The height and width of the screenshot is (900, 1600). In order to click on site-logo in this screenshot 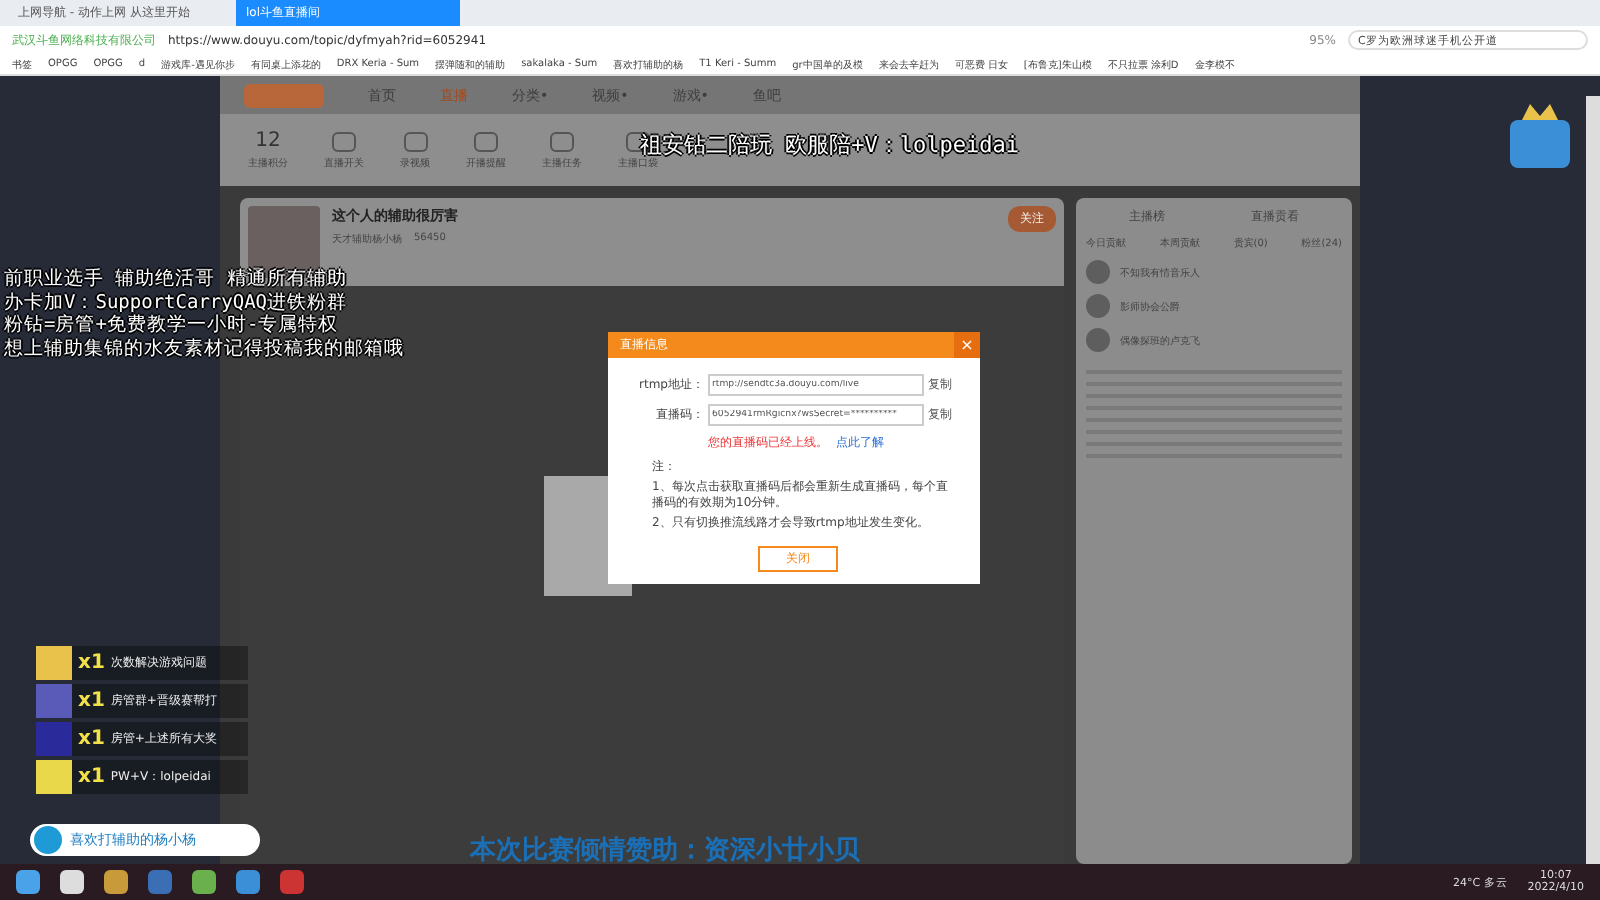, I will do `click(284, 95)`.